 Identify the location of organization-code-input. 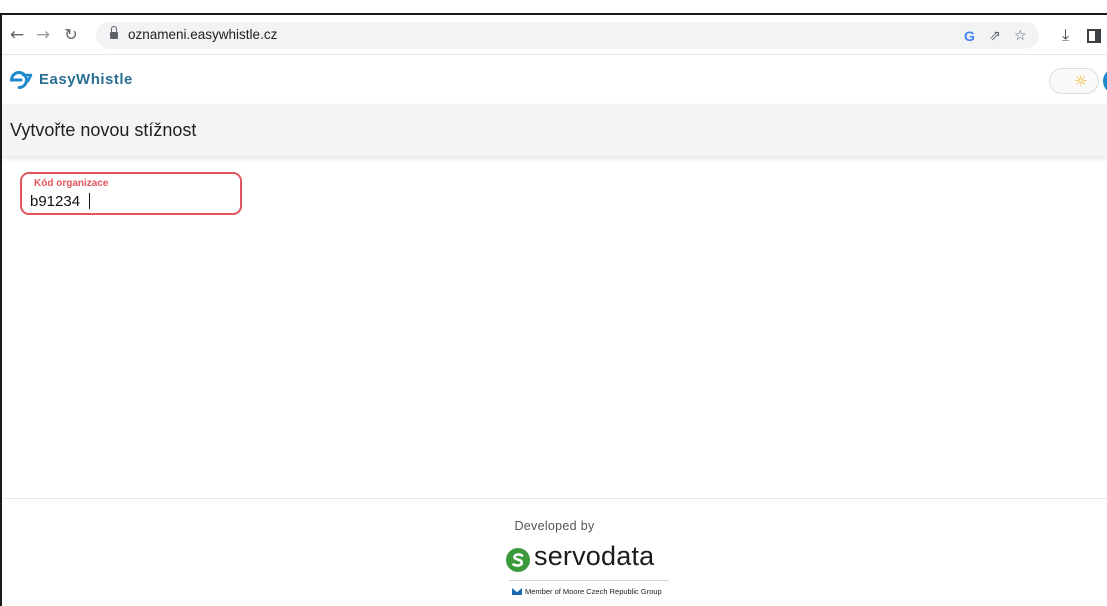
(130, 201).